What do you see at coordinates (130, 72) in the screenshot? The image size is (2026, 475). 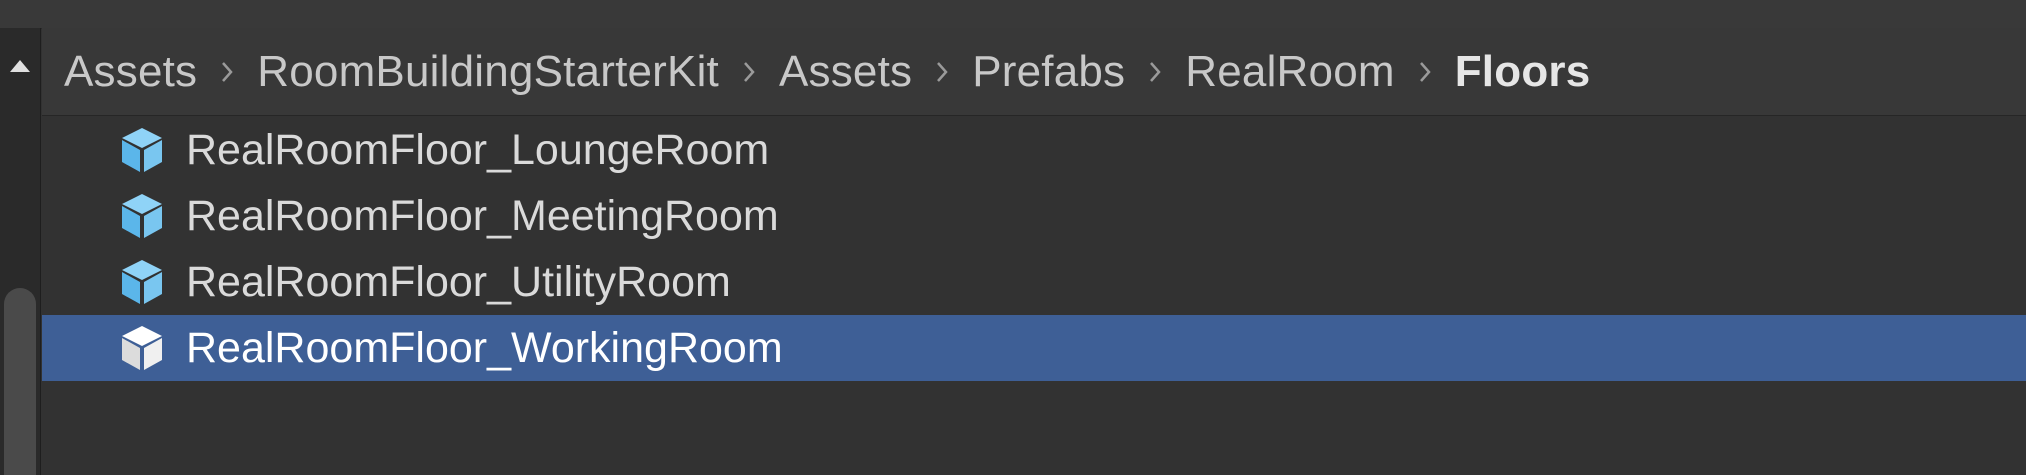 I see `breadcrumb-item-assets: Assets` at bounding box center [130, 72].